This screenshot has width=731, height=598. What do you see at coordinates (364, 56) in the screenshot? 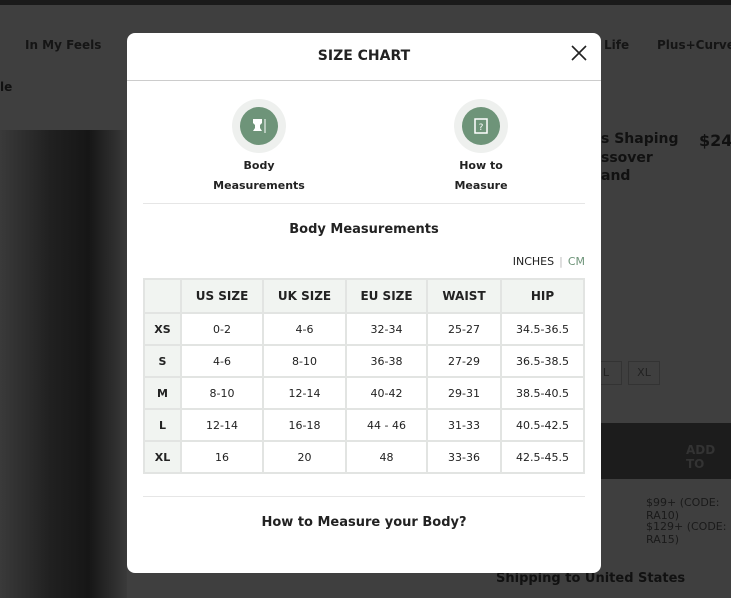
I see `modal-title: SIZE CHART` at bounding box center [364, 56].